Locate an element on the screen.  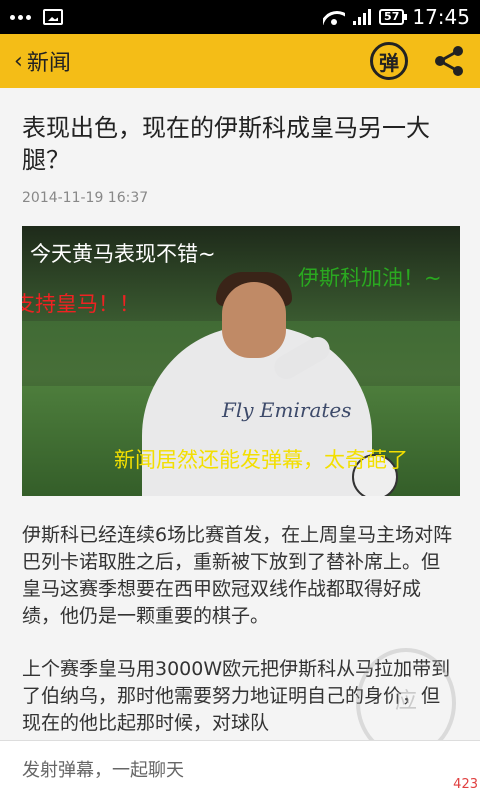
danmu-comment: 新闻居然还能发弹幕，太奇葩了 is located at coordinates (261, 460).